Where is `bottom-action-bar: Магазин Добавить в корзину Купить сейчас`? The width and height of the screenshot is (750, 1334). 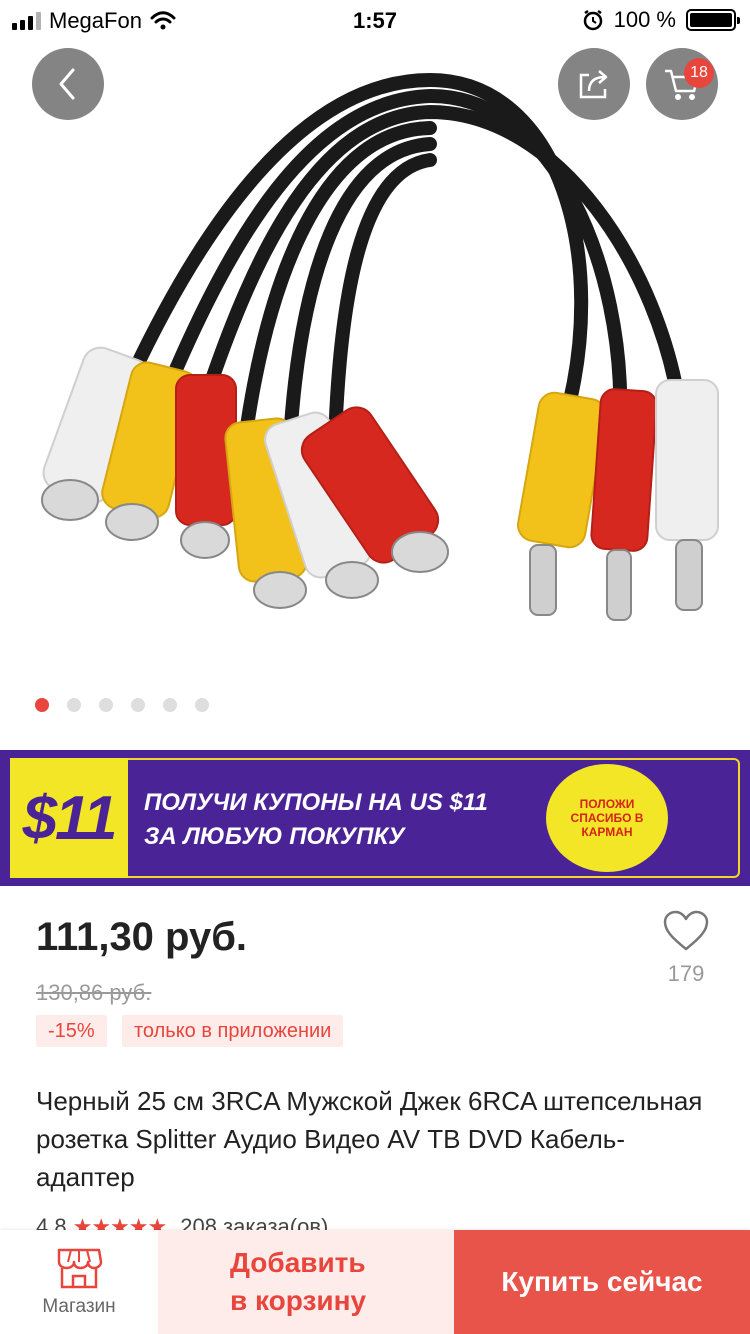
bottom-action-bar: Магазин Добавить в корзину Купить сейчас is located at coordinates (375, 1282).